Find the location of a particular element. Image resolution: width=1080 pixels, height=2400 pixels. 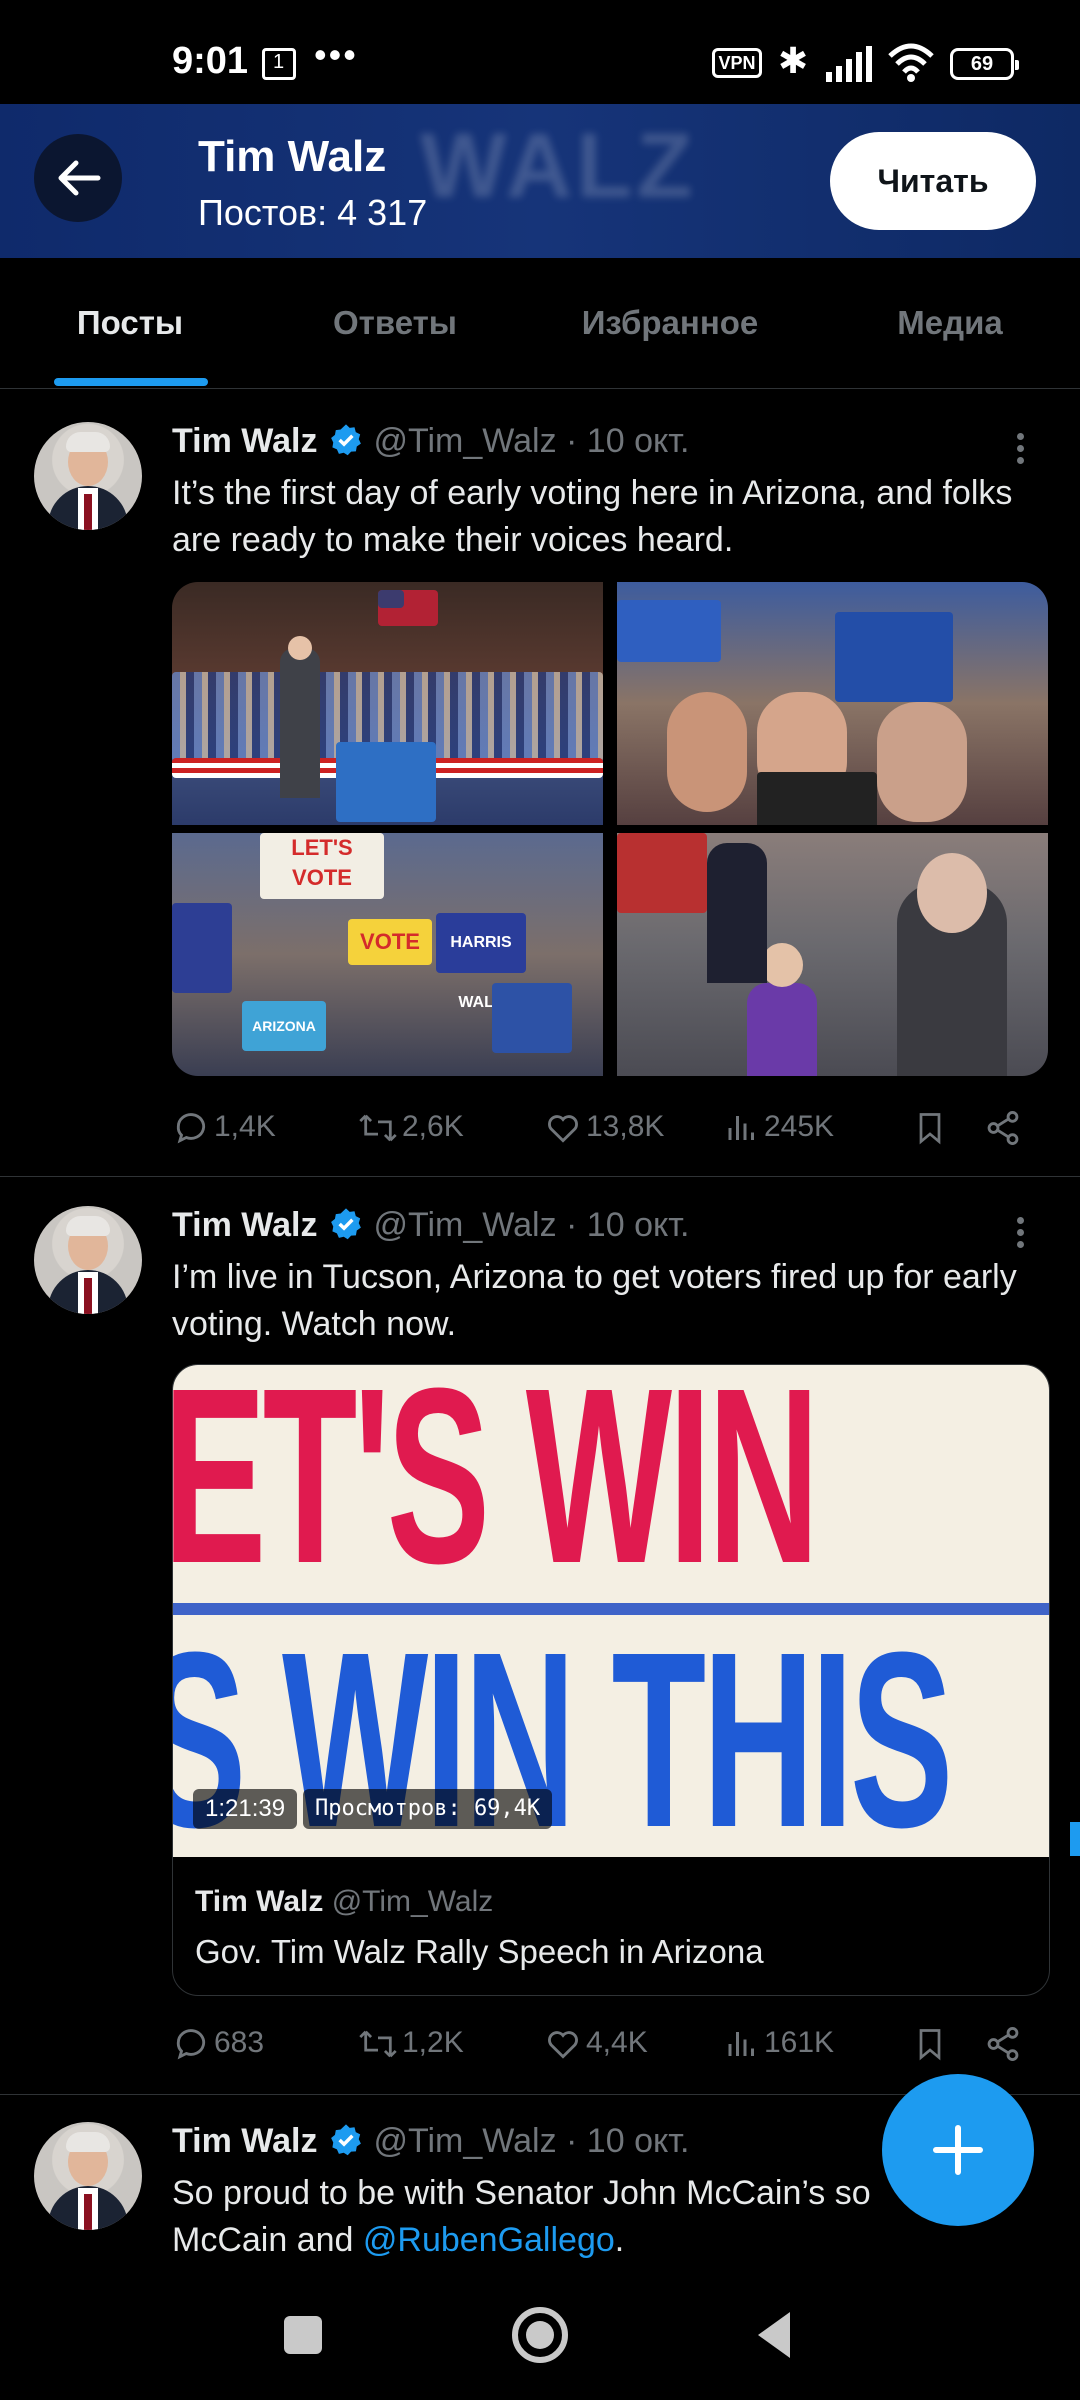

mention-link: @RubenGallego is located at coordinates (489, 2240).